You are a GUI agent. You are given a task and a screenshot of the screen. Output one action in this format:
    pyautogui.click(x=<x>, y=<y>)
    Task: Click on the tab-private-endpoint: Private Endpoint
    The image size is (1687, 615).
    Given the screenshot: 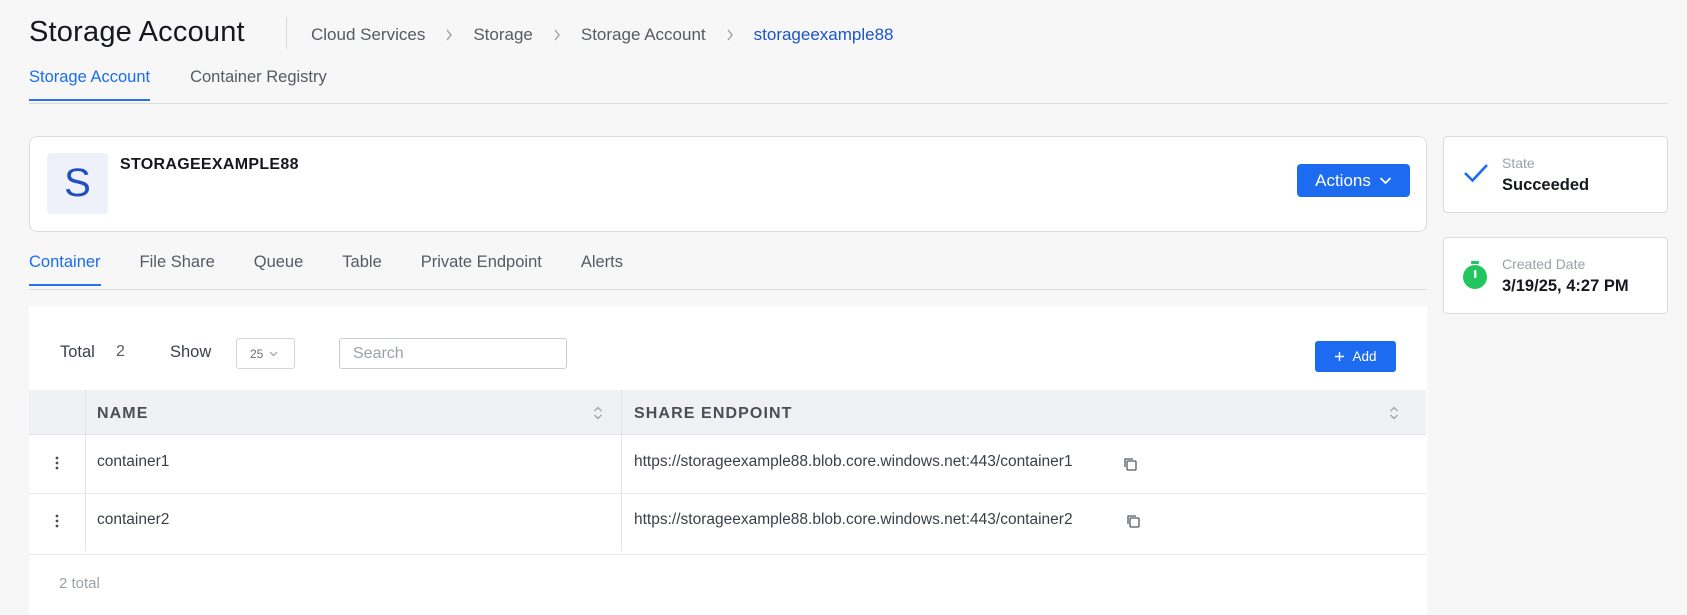 What is the action you would take?
    pyautogui.click(x=481, y=269)
    